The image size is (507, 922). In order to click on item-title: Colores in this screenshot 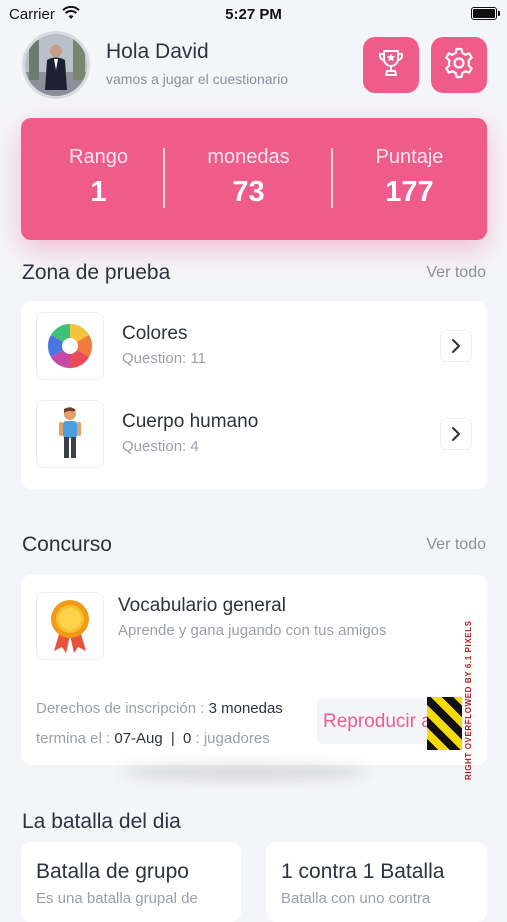, I will do `click(155, 333)`.